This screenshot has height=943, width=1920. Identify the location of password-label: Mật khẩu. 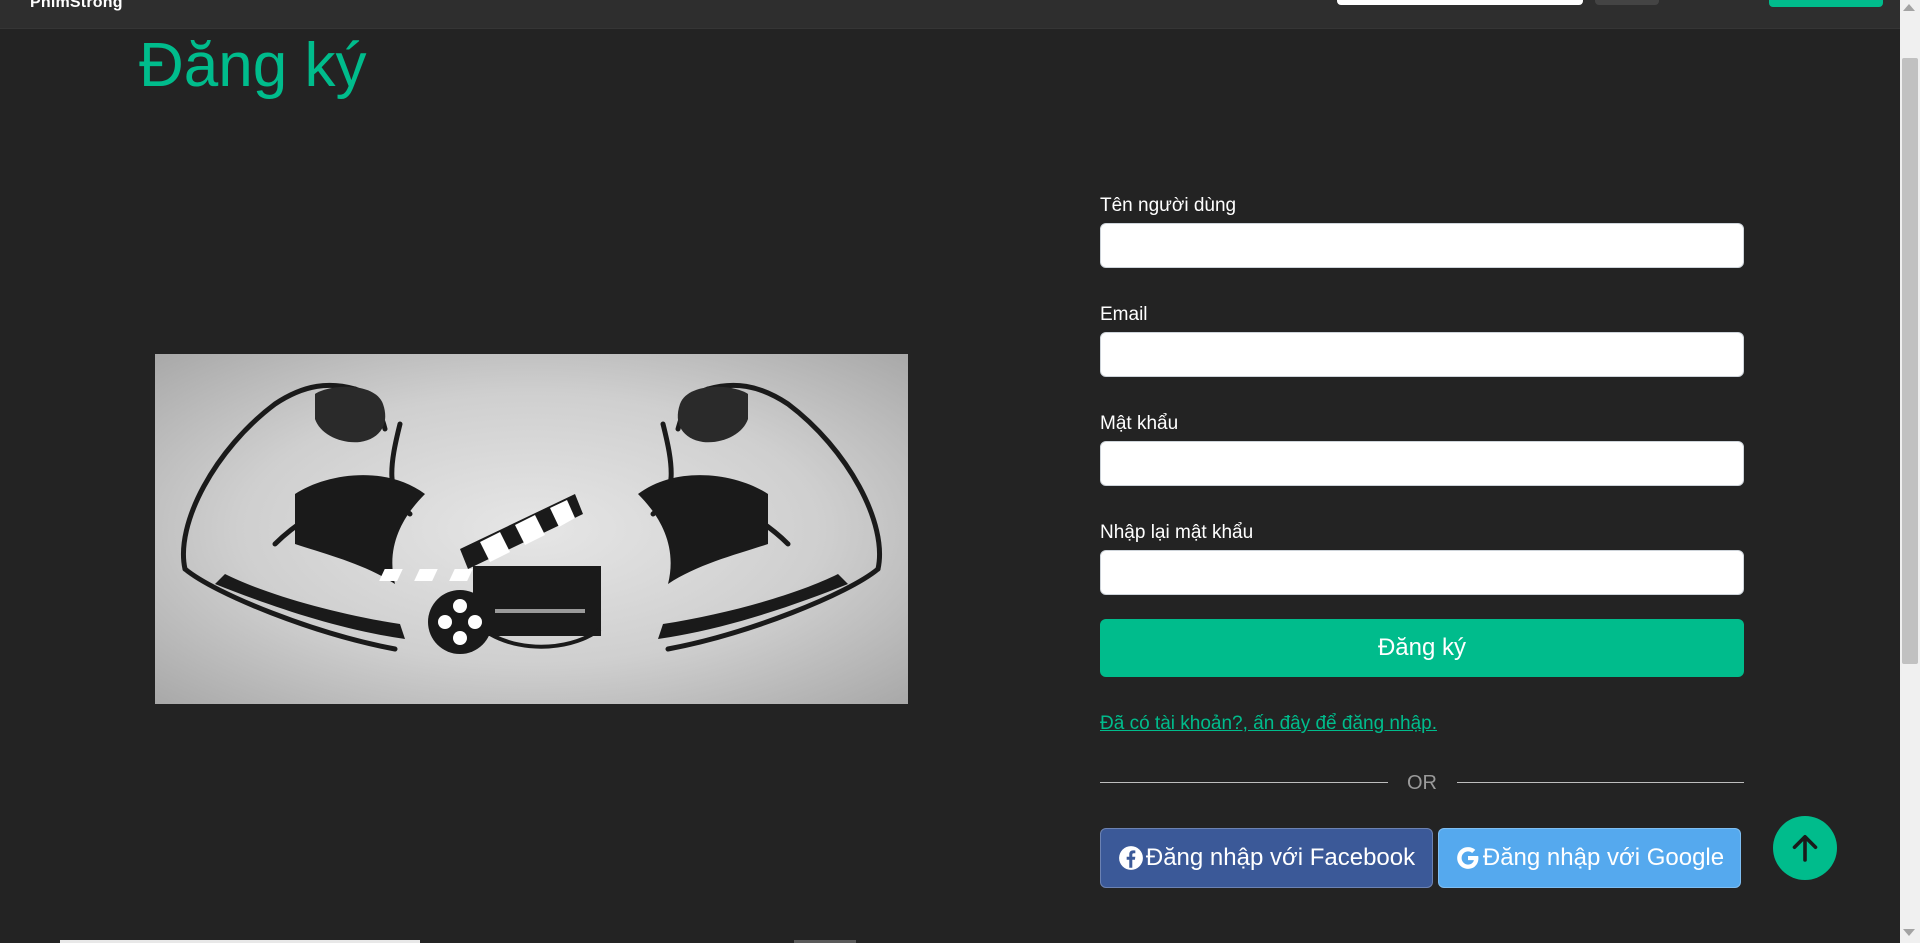
(1139, 423).